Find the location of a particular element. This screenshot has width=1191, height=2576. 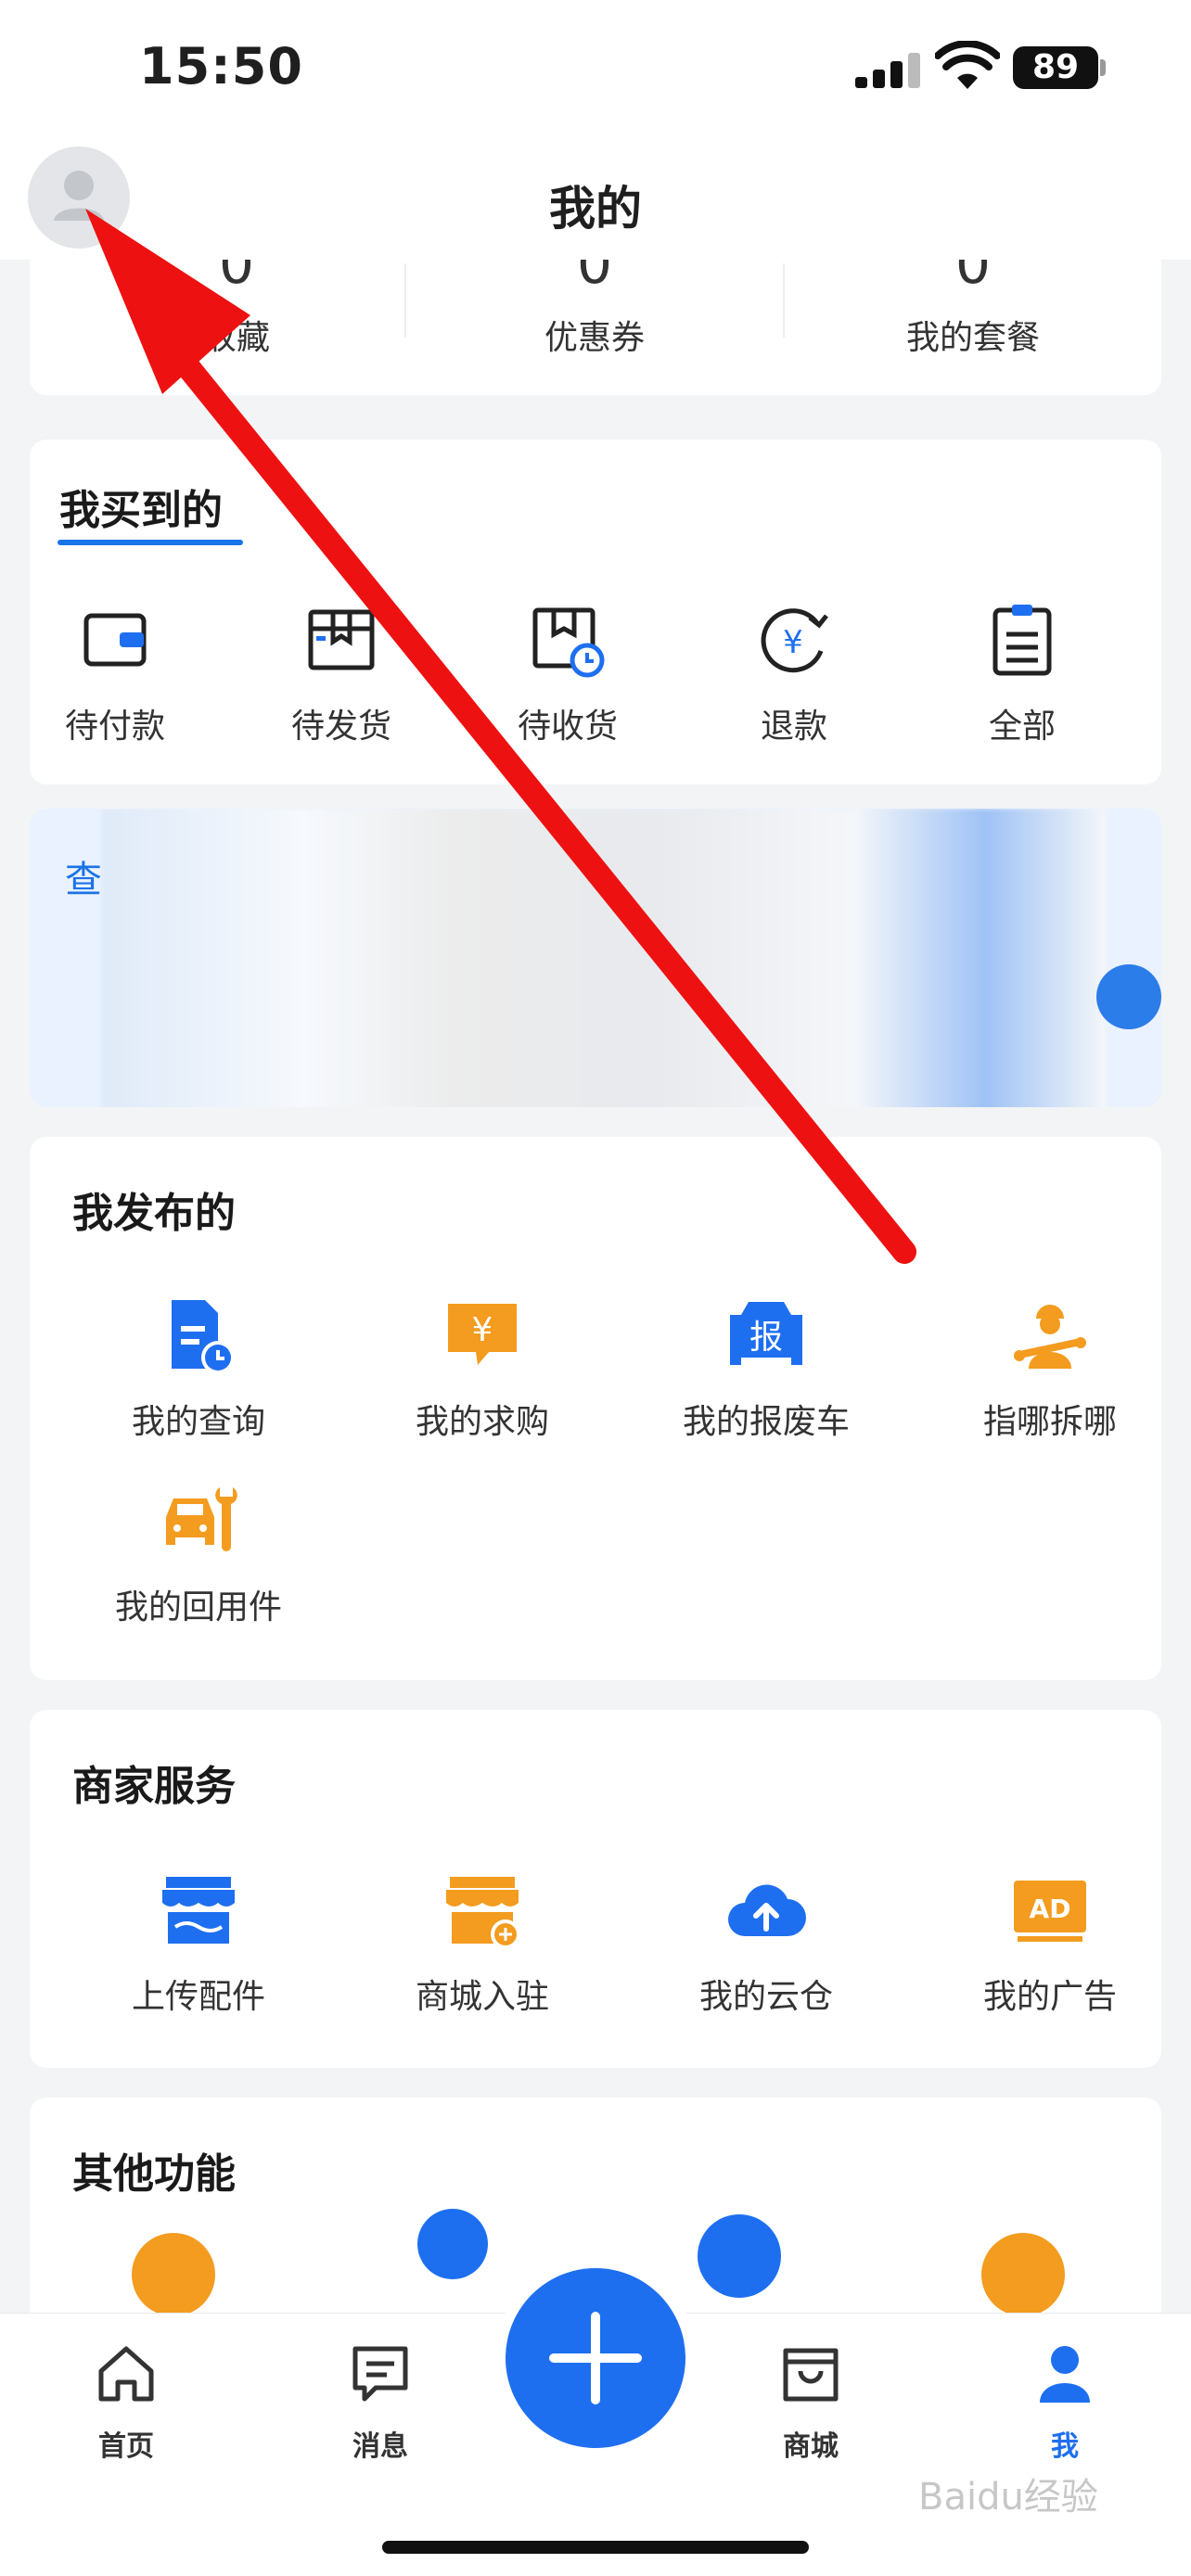

feature-label: 我的回用件 is located at coordinates (198, 1607).